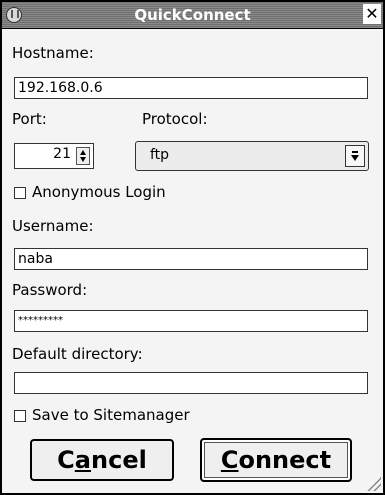 Image resolution: width=385 pixels, height=495 pixels. I want to click on cancel-label-prefix: C, so click(66, 460).